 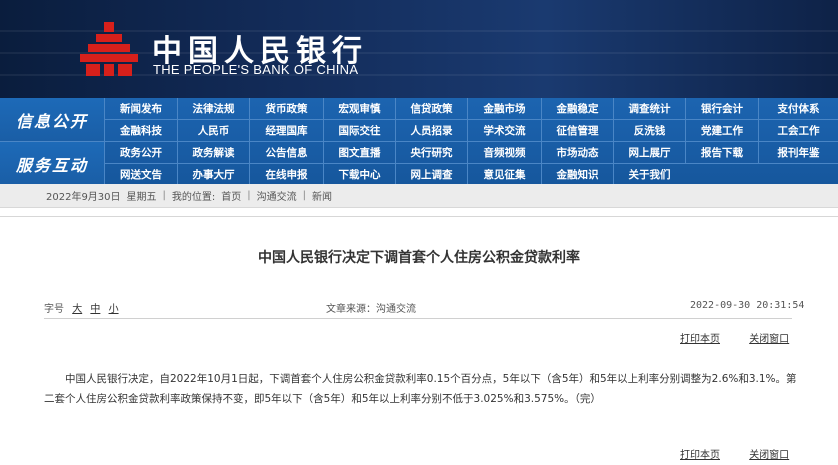 I want to click on nav-item-section1_rows-0-7: 调查统计, so click(x=649, y=108).